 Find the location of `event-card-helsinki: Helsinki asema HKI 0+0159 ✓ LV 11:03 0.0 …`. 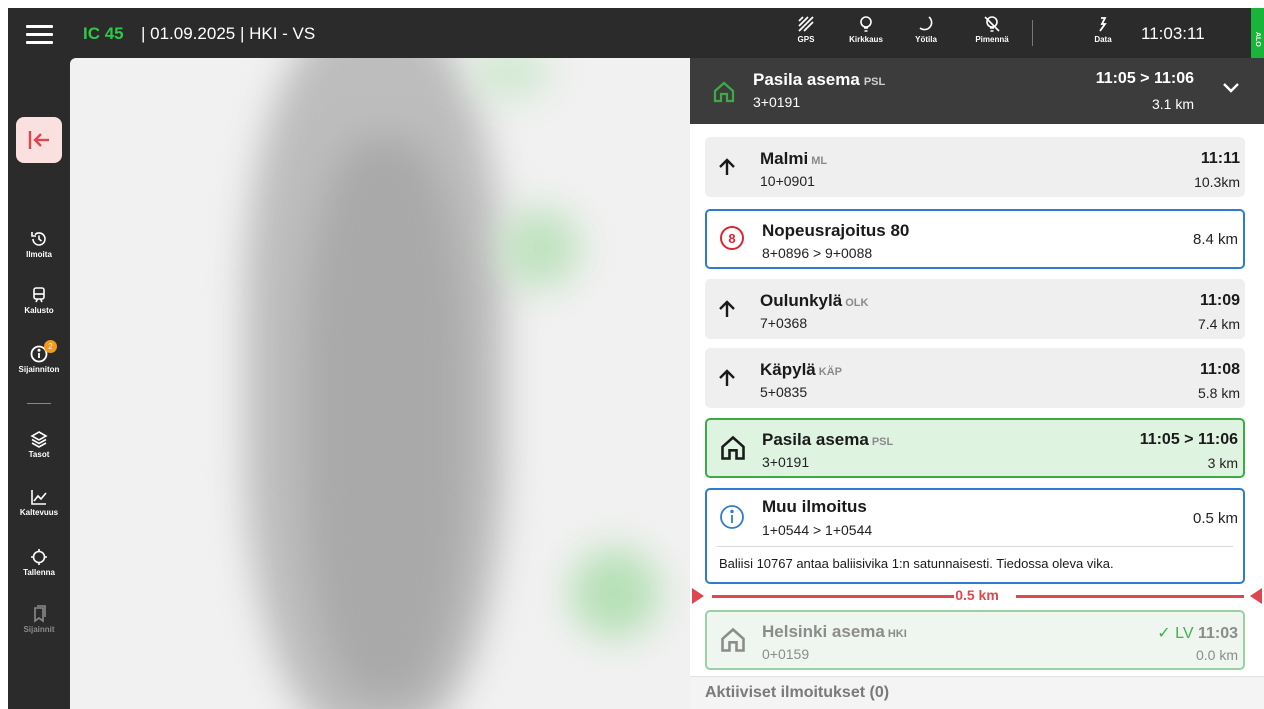

event-card-helsinki: Helsinki asema HKI 0+0159 ✓ LV 11:03 0.0 … is located at coordinates (975, 640).